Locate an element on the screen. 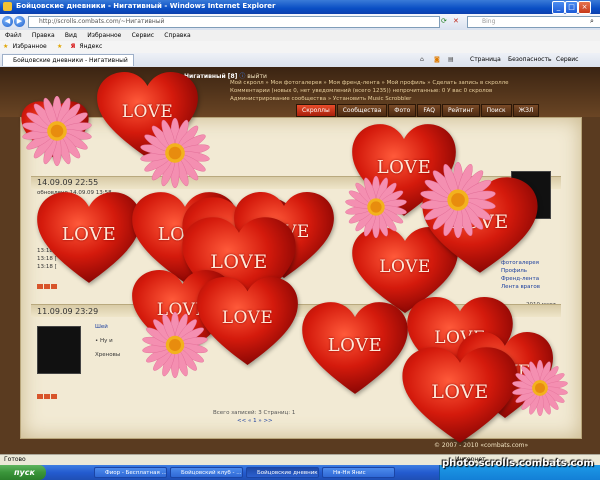 This screenshot has width=600, height=480. menu-view: Вид is located at coordinates (71, 35).